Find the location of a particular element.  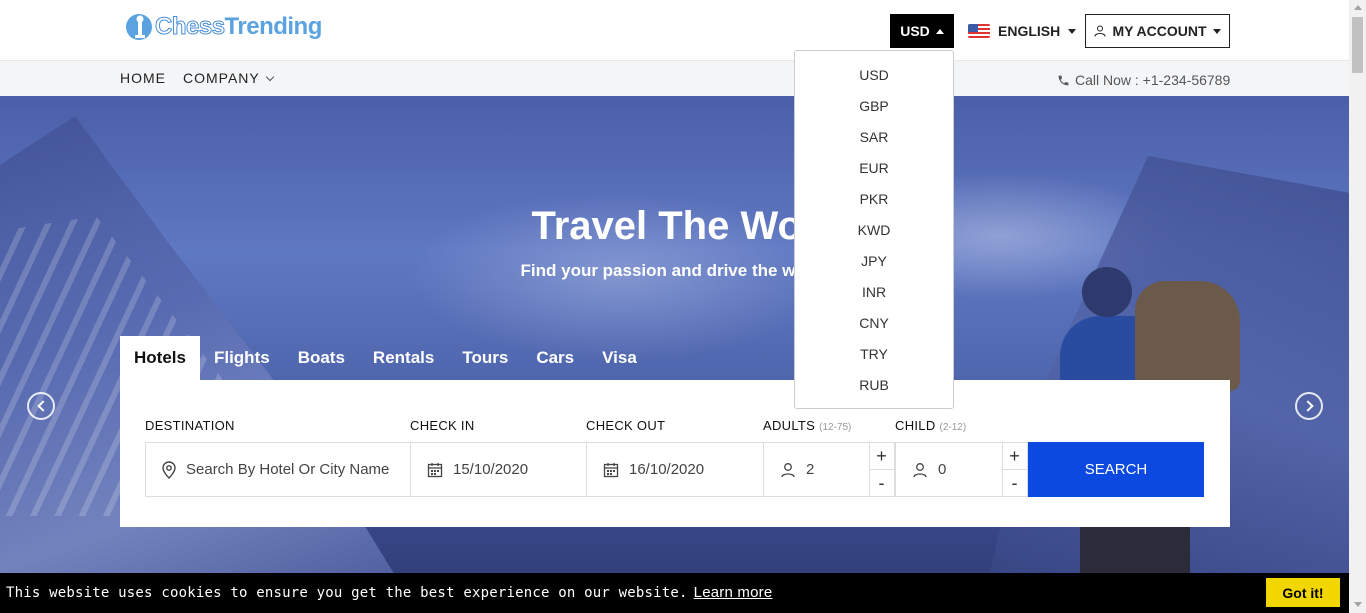

call-now: Call Now : +1-234-56789 is located at coordinates (1143, 80).